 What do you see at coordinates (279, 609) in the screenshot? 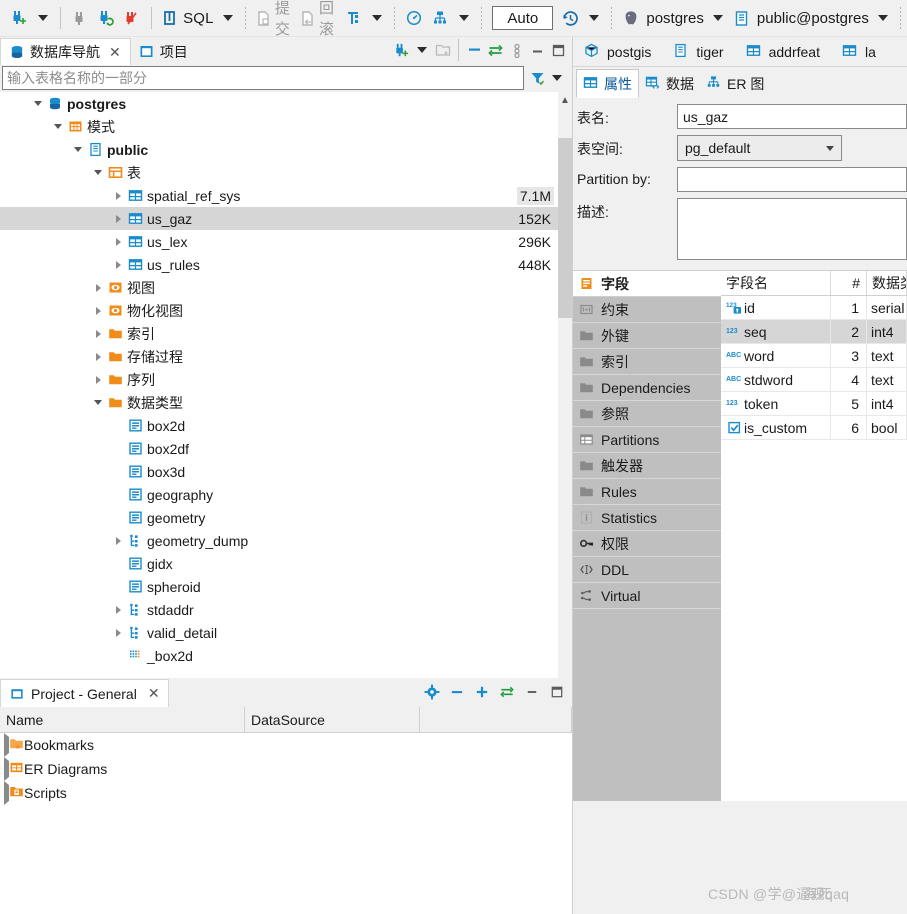
I see `tree-item-stdaddr: stdaddr` at bounding box center [279, 609].